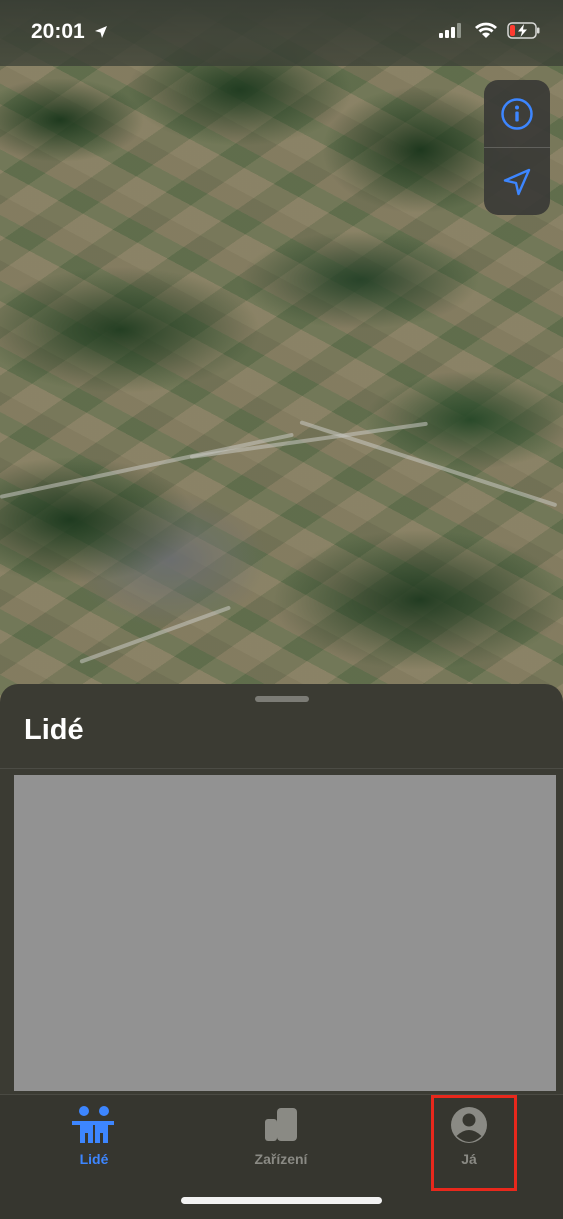 This screenshot has height=1219, width=563. I want to click on cellular-signal-icon, so click(450, 30).